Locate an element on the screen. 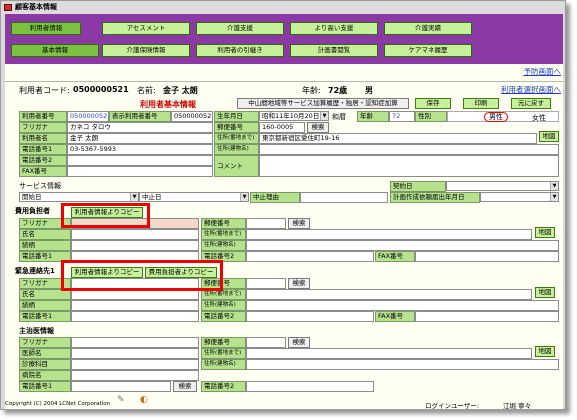  start-select: 開始日 ▼ is located at coordinates (79, 197).